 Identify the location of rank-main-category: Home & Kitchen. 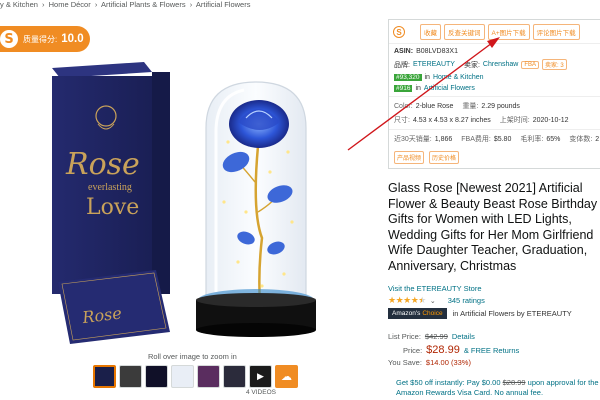
(458, 77).